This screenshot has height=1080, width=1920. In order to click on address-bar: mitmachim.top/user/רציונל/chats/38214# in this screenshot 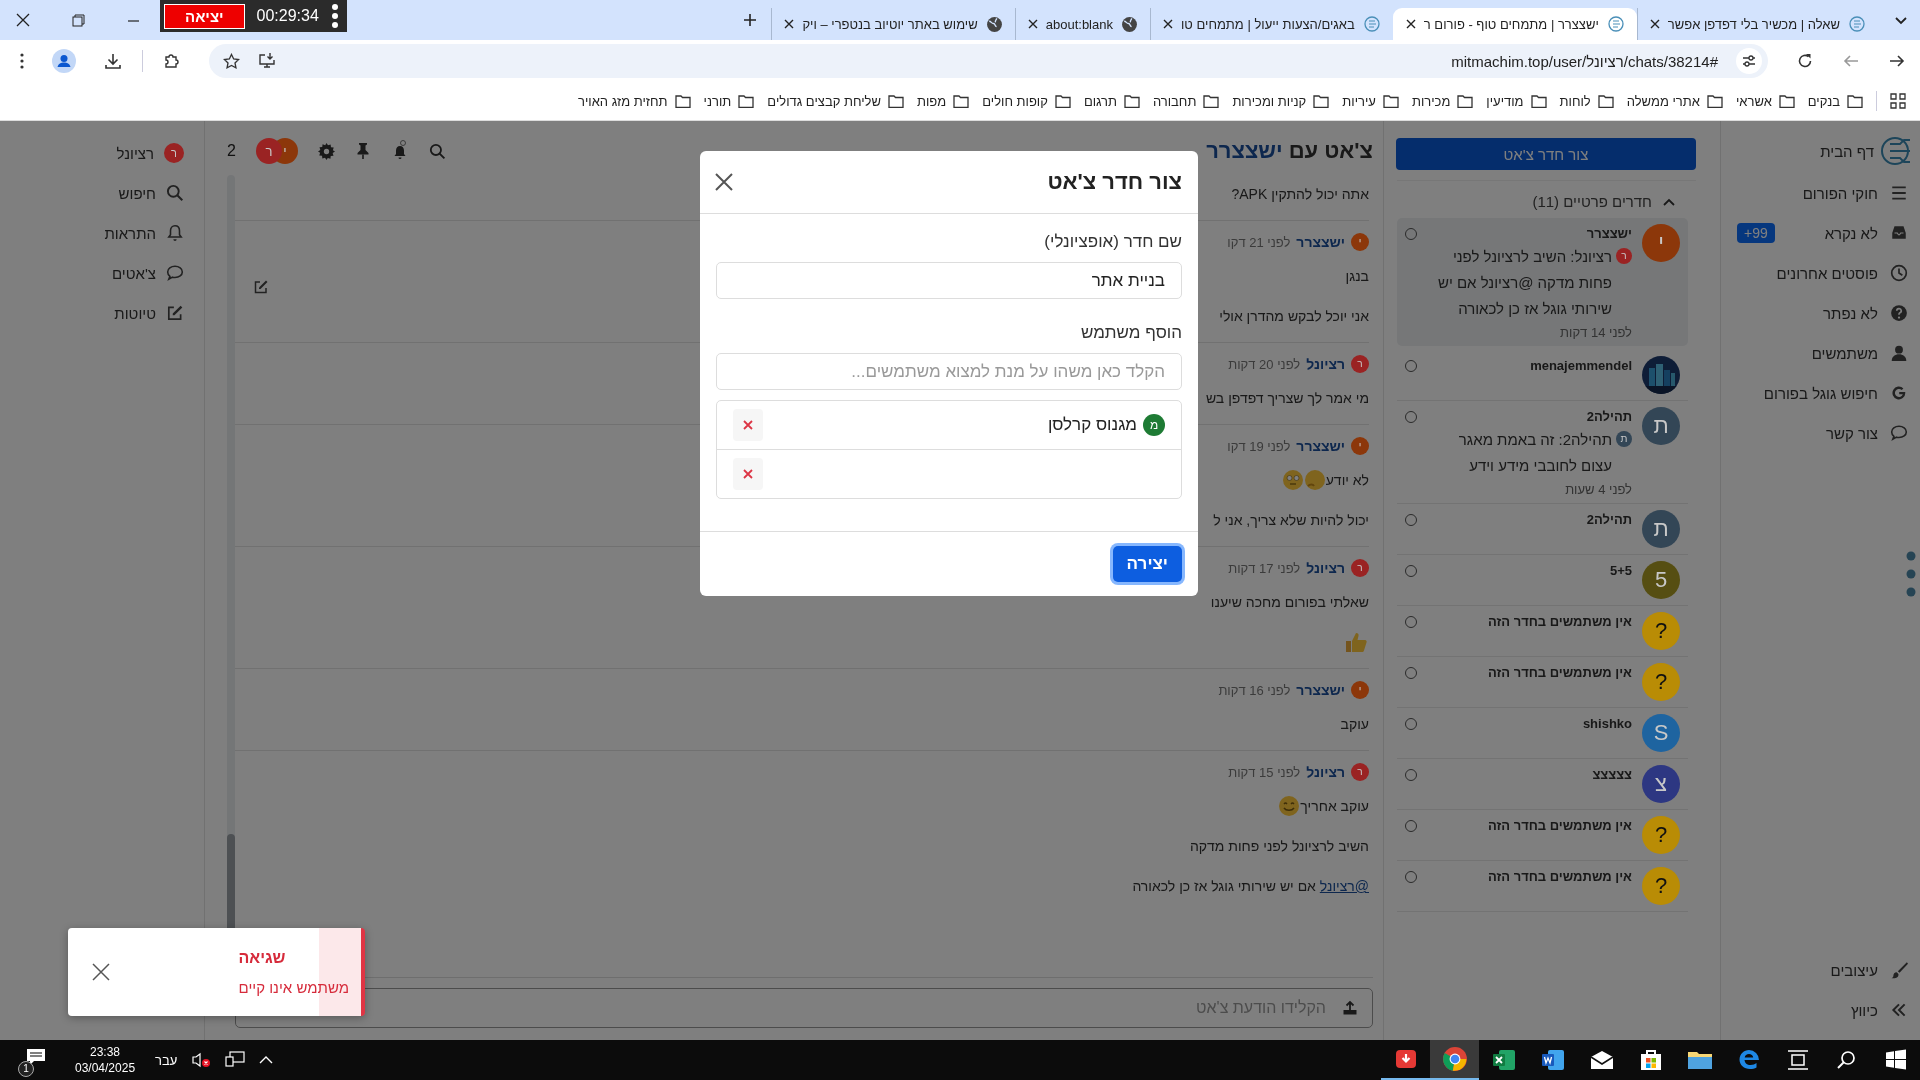, I will do `click(988, 61)`.